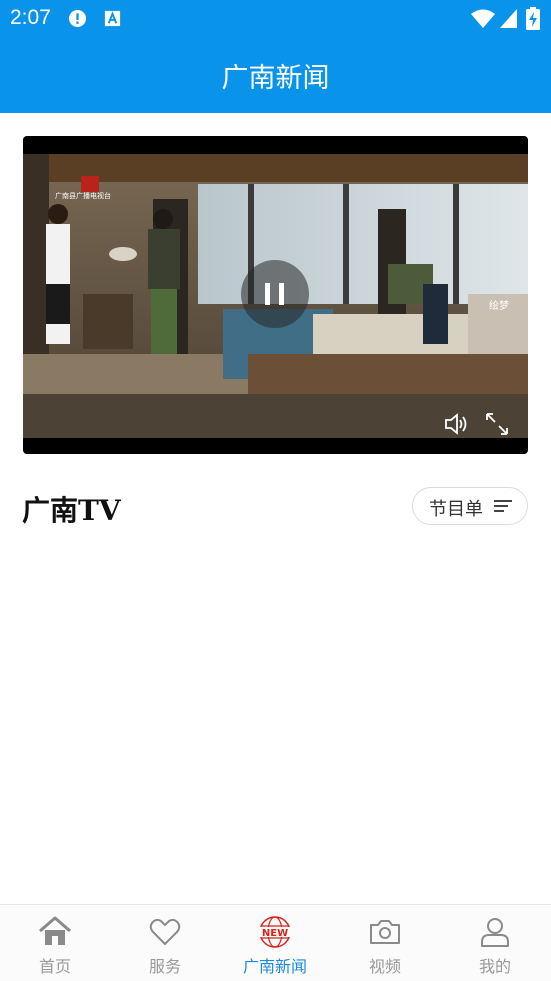  I want to click on status-time: 2:07, so click(30, 17).